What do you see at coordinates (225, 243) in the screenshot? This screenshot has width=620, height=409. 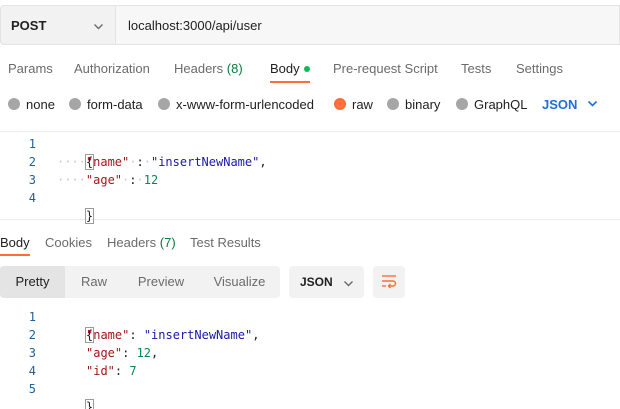 I see `tab-test-results: Test Results` at bounding box center [225, 243].